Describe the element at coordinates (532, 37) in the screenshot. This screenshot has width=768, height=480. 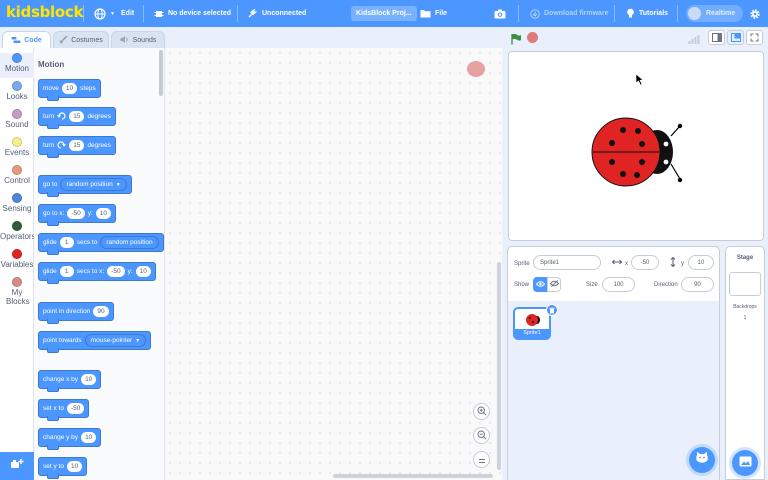
I see `stop-button` at that location.